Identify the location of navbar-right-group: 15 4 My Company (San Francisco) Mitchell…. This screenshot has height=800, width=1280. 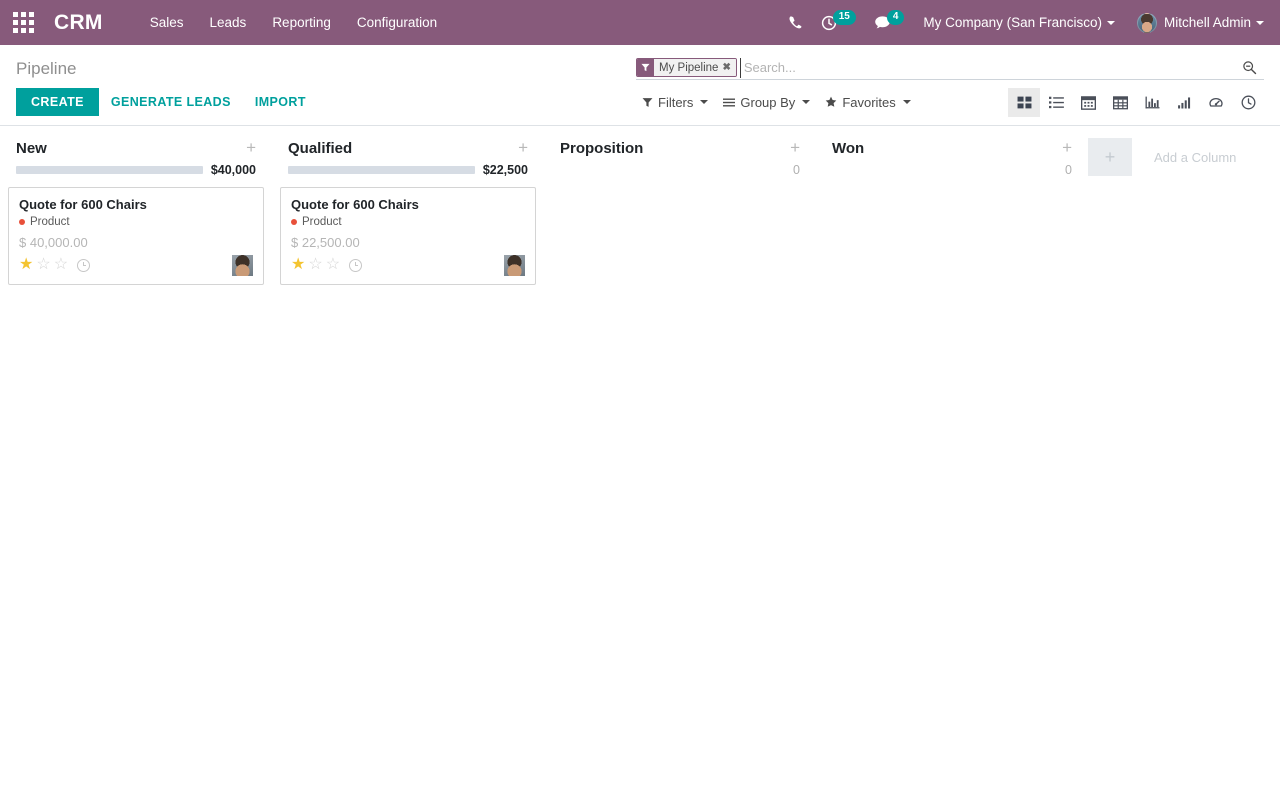
(1029, 22).